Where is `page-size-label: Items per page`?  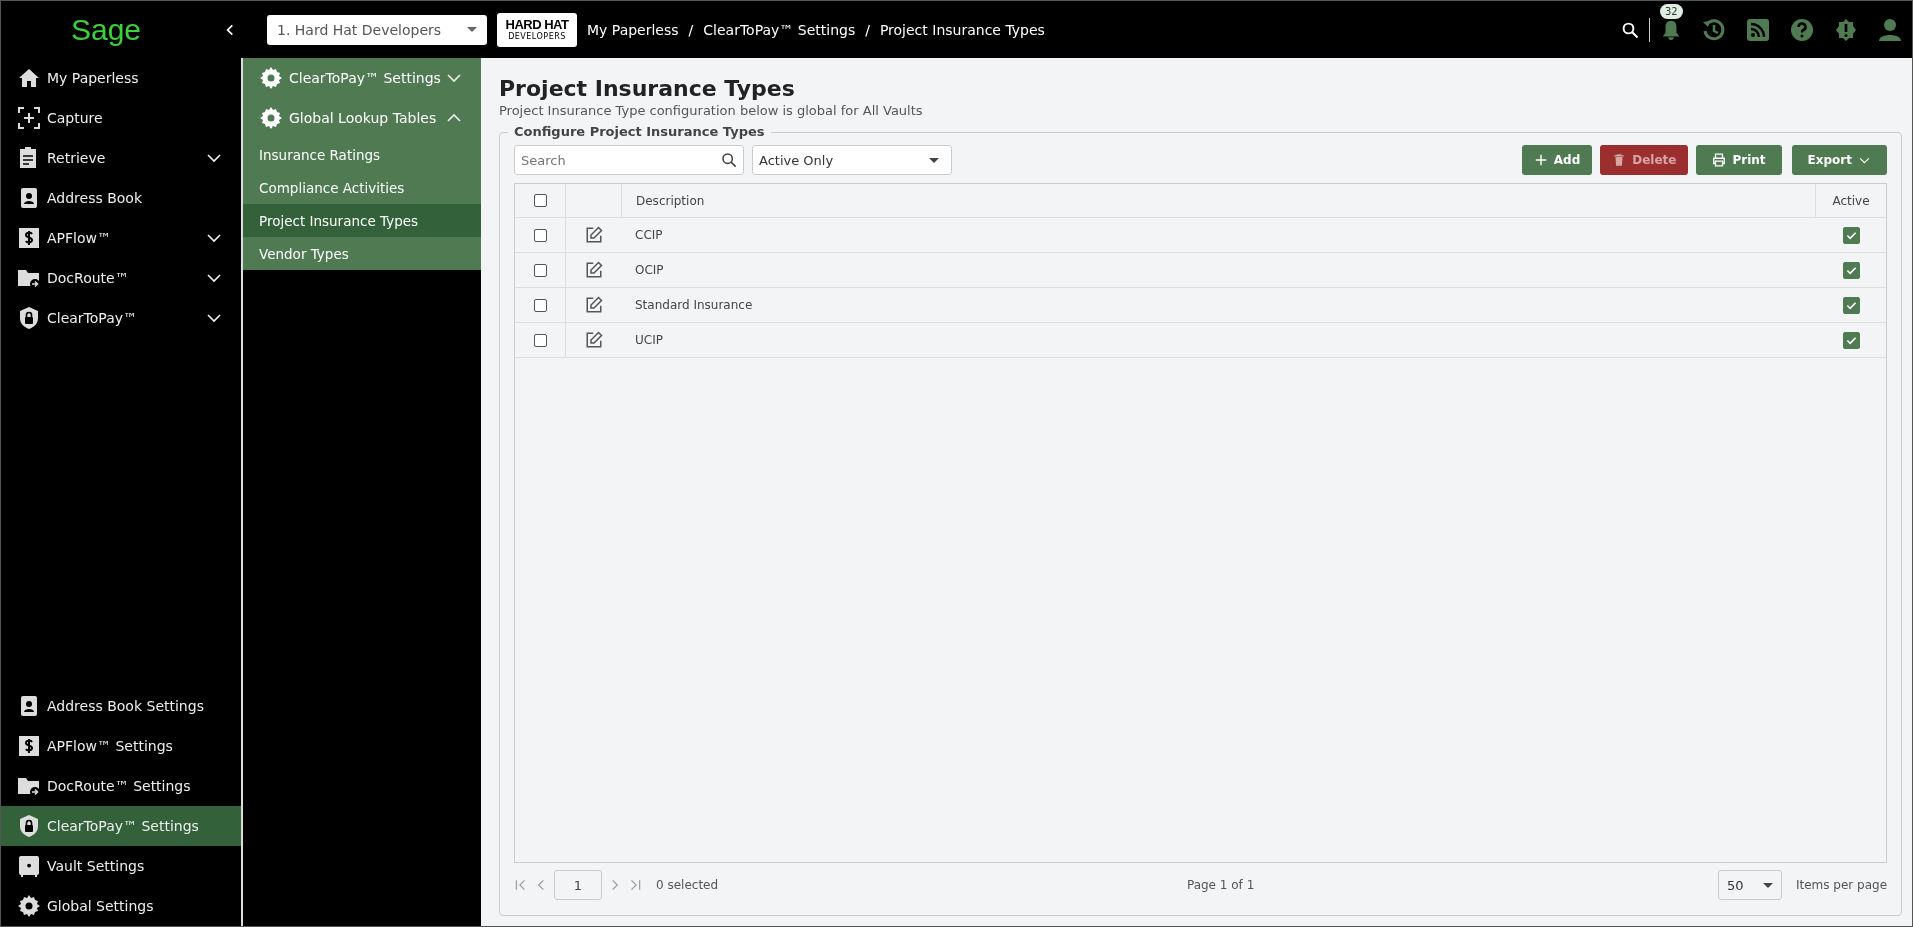
page-size-label: Items per page is located at coordinates (1841, 885).